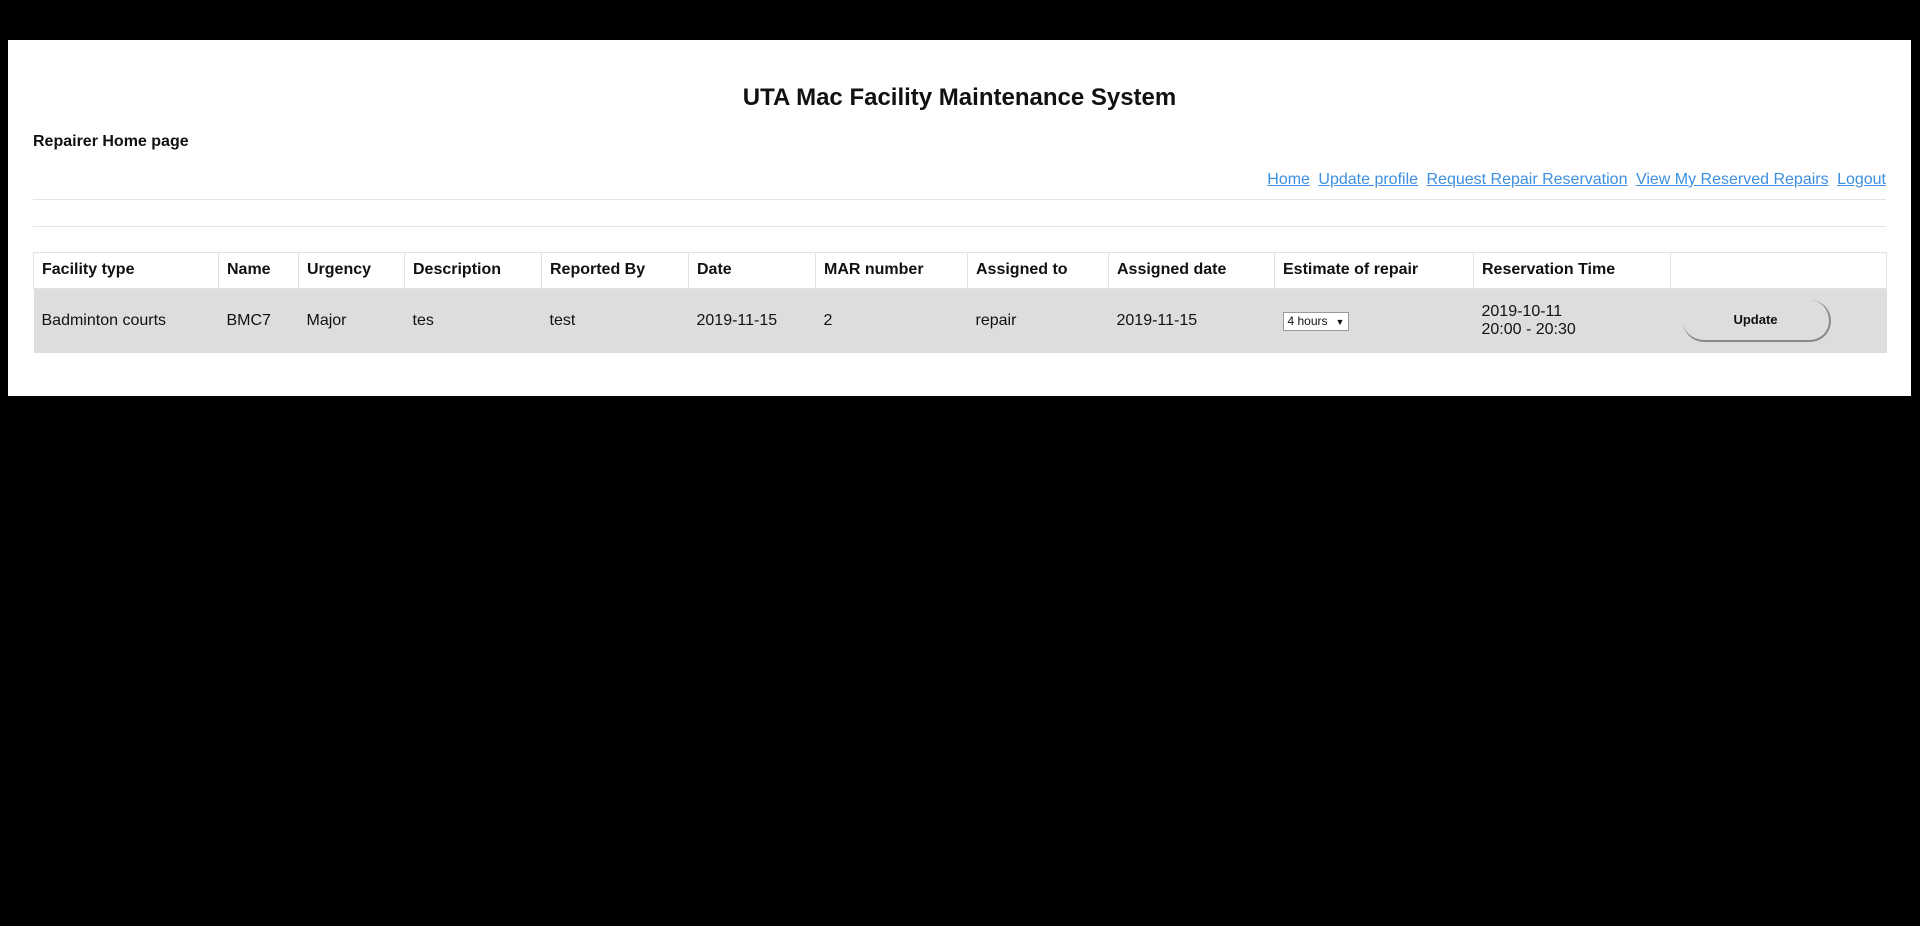 The width and height of the screenshot is (1920, 926). I want to click on column-header: Assigned date, so click(1191, 270).